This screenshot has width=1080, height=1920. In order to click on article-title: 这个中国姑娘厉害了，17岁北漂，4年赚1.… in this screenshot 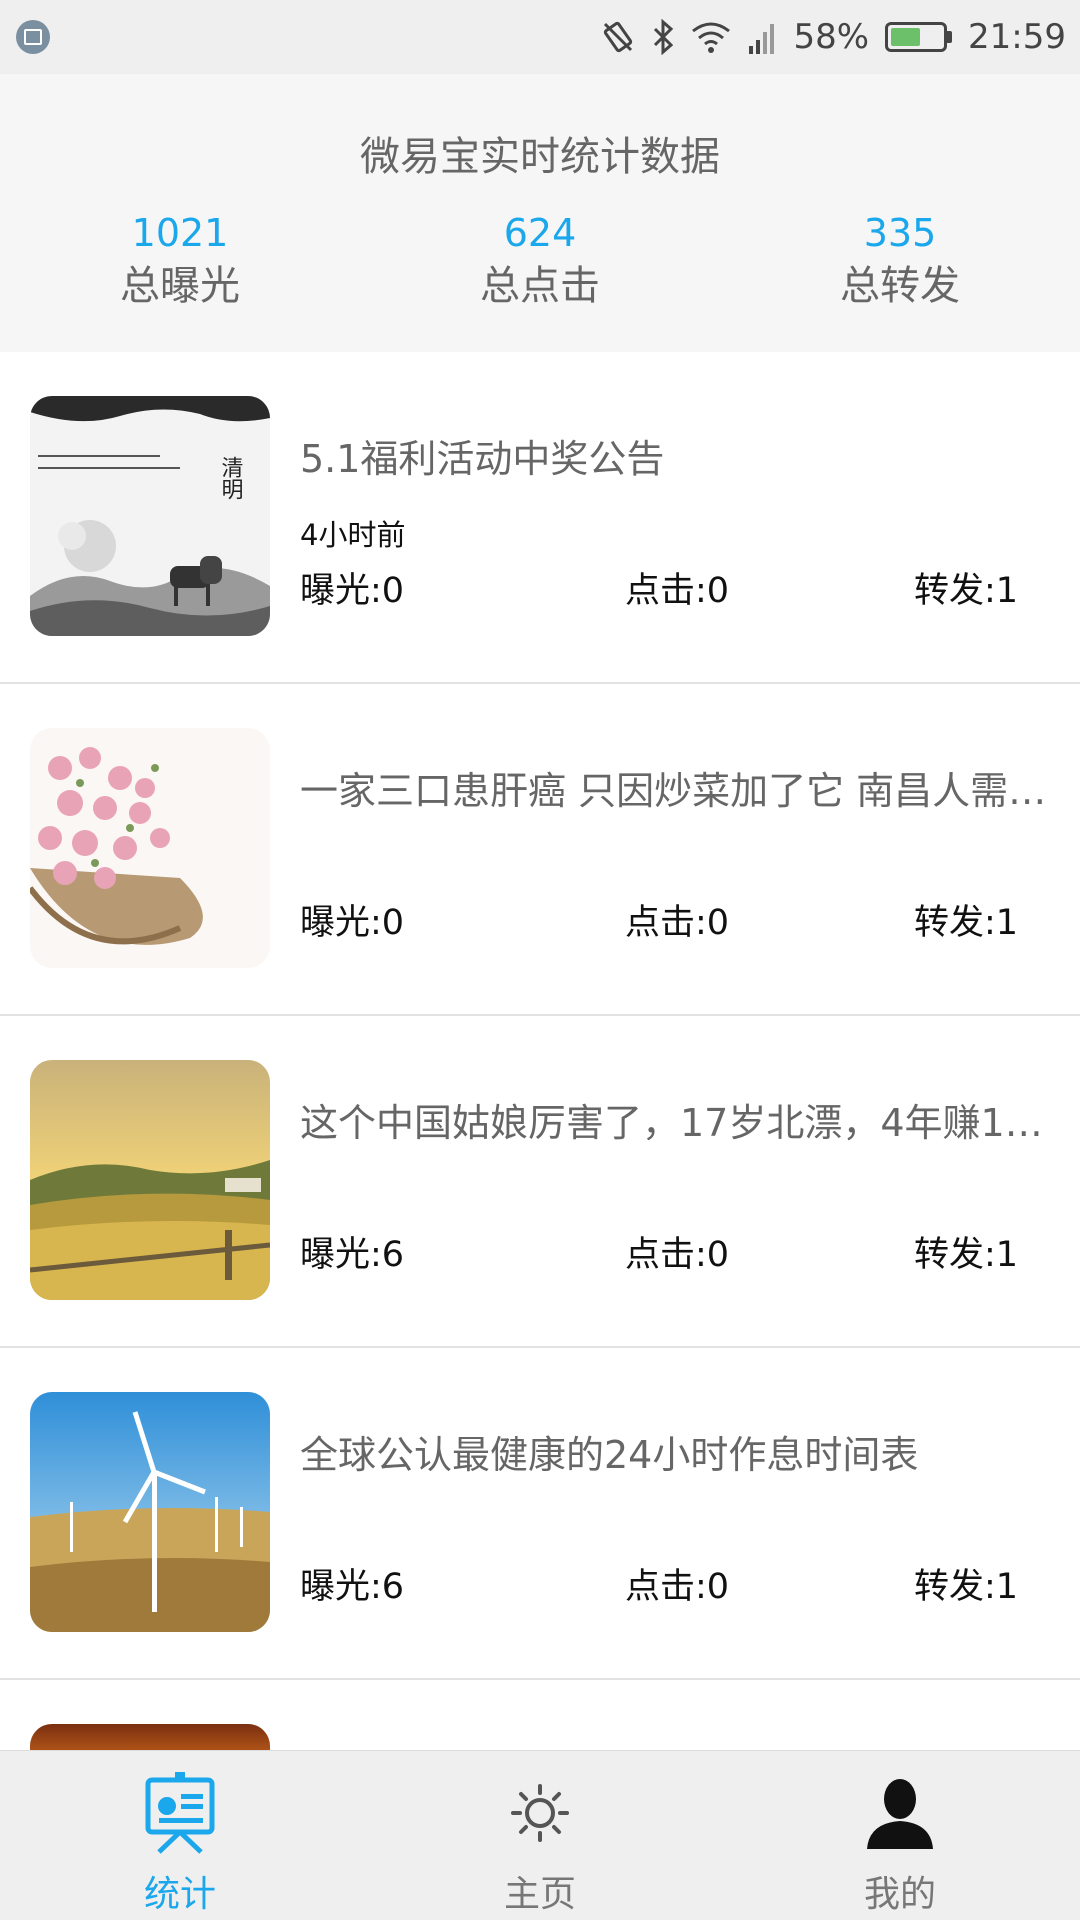, I will do `click(674, 1119)`.